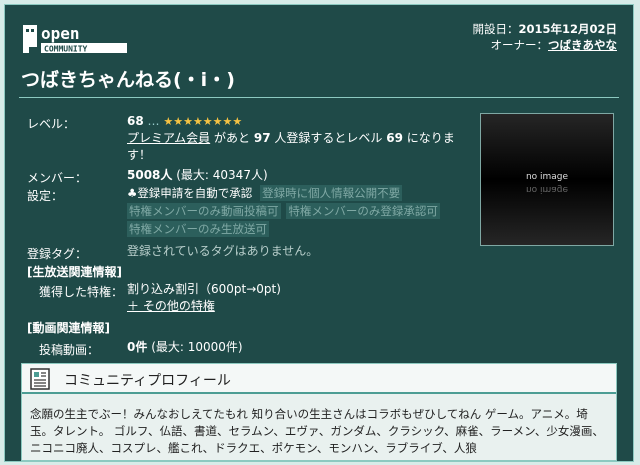  What do you see at coordinates (132, 193) in the screenshot?
I see `auto-approve-icon: ♣` at bounding box center [132, 193].